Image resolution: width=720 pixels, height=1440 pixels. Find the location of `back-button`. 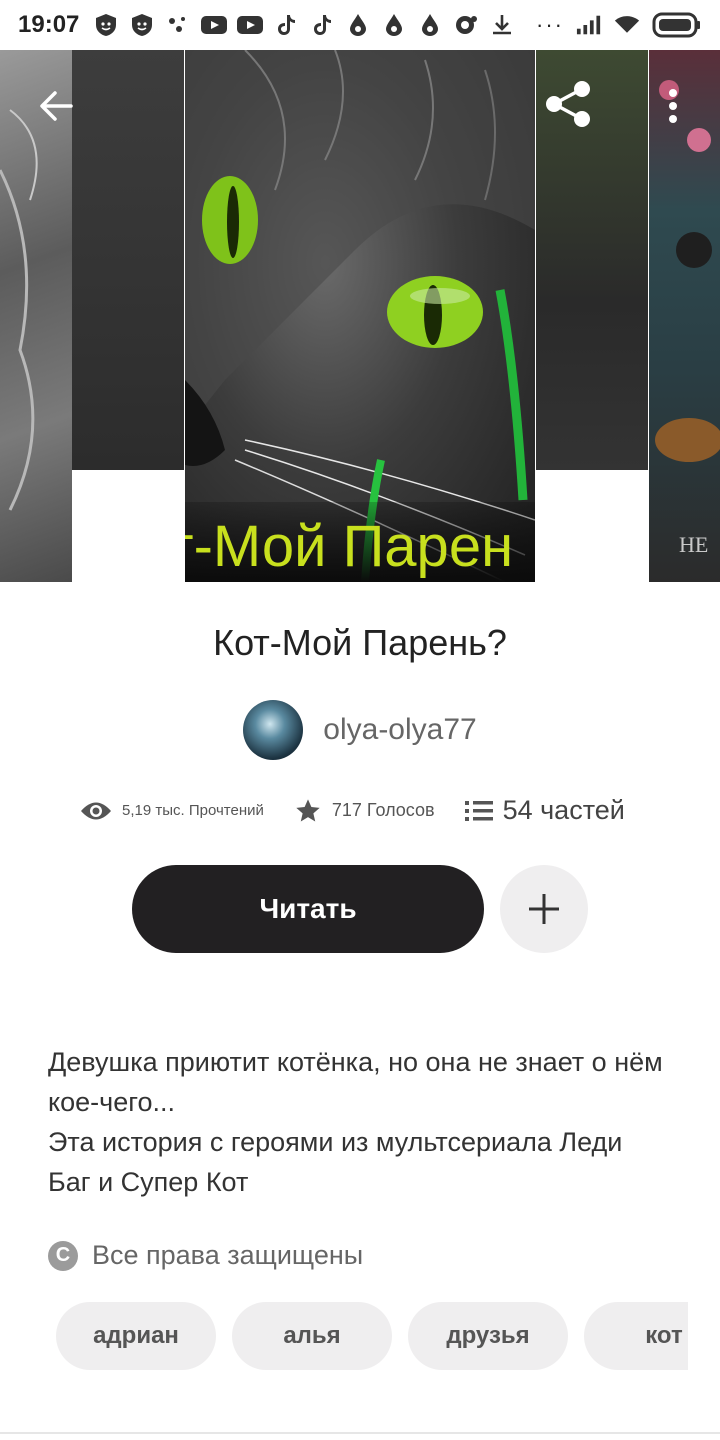

back-button is located at coordinates (56, 106).